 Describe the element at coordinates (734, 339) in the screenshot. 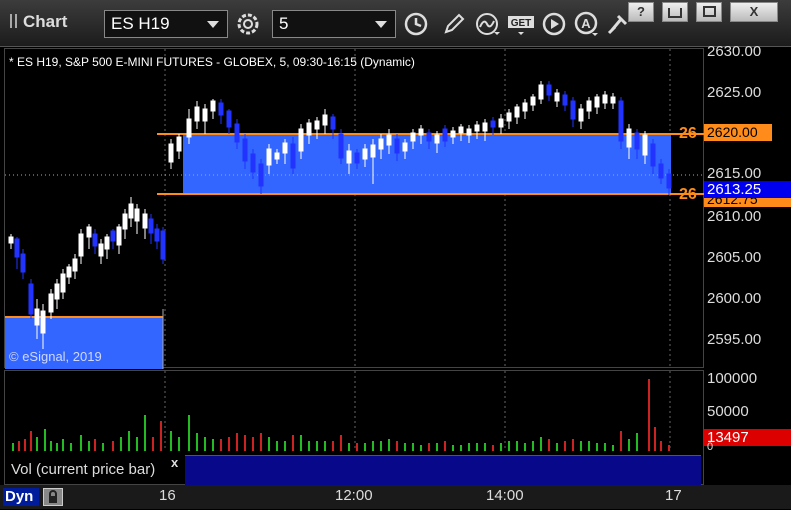

I see `price-tick: 2595.00` at that location.